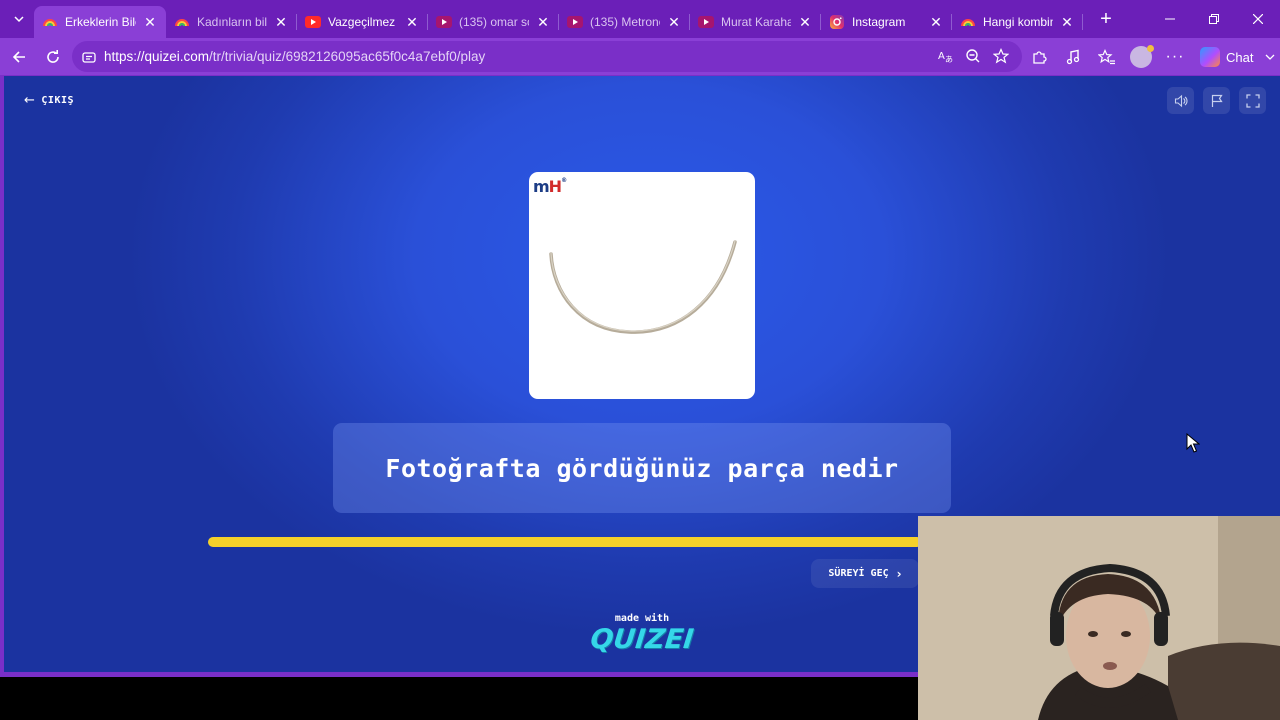 The width and height of the screenshot is (1280, 720). I want to click on browser-tab: Instagram ✕, so click(886, 22).